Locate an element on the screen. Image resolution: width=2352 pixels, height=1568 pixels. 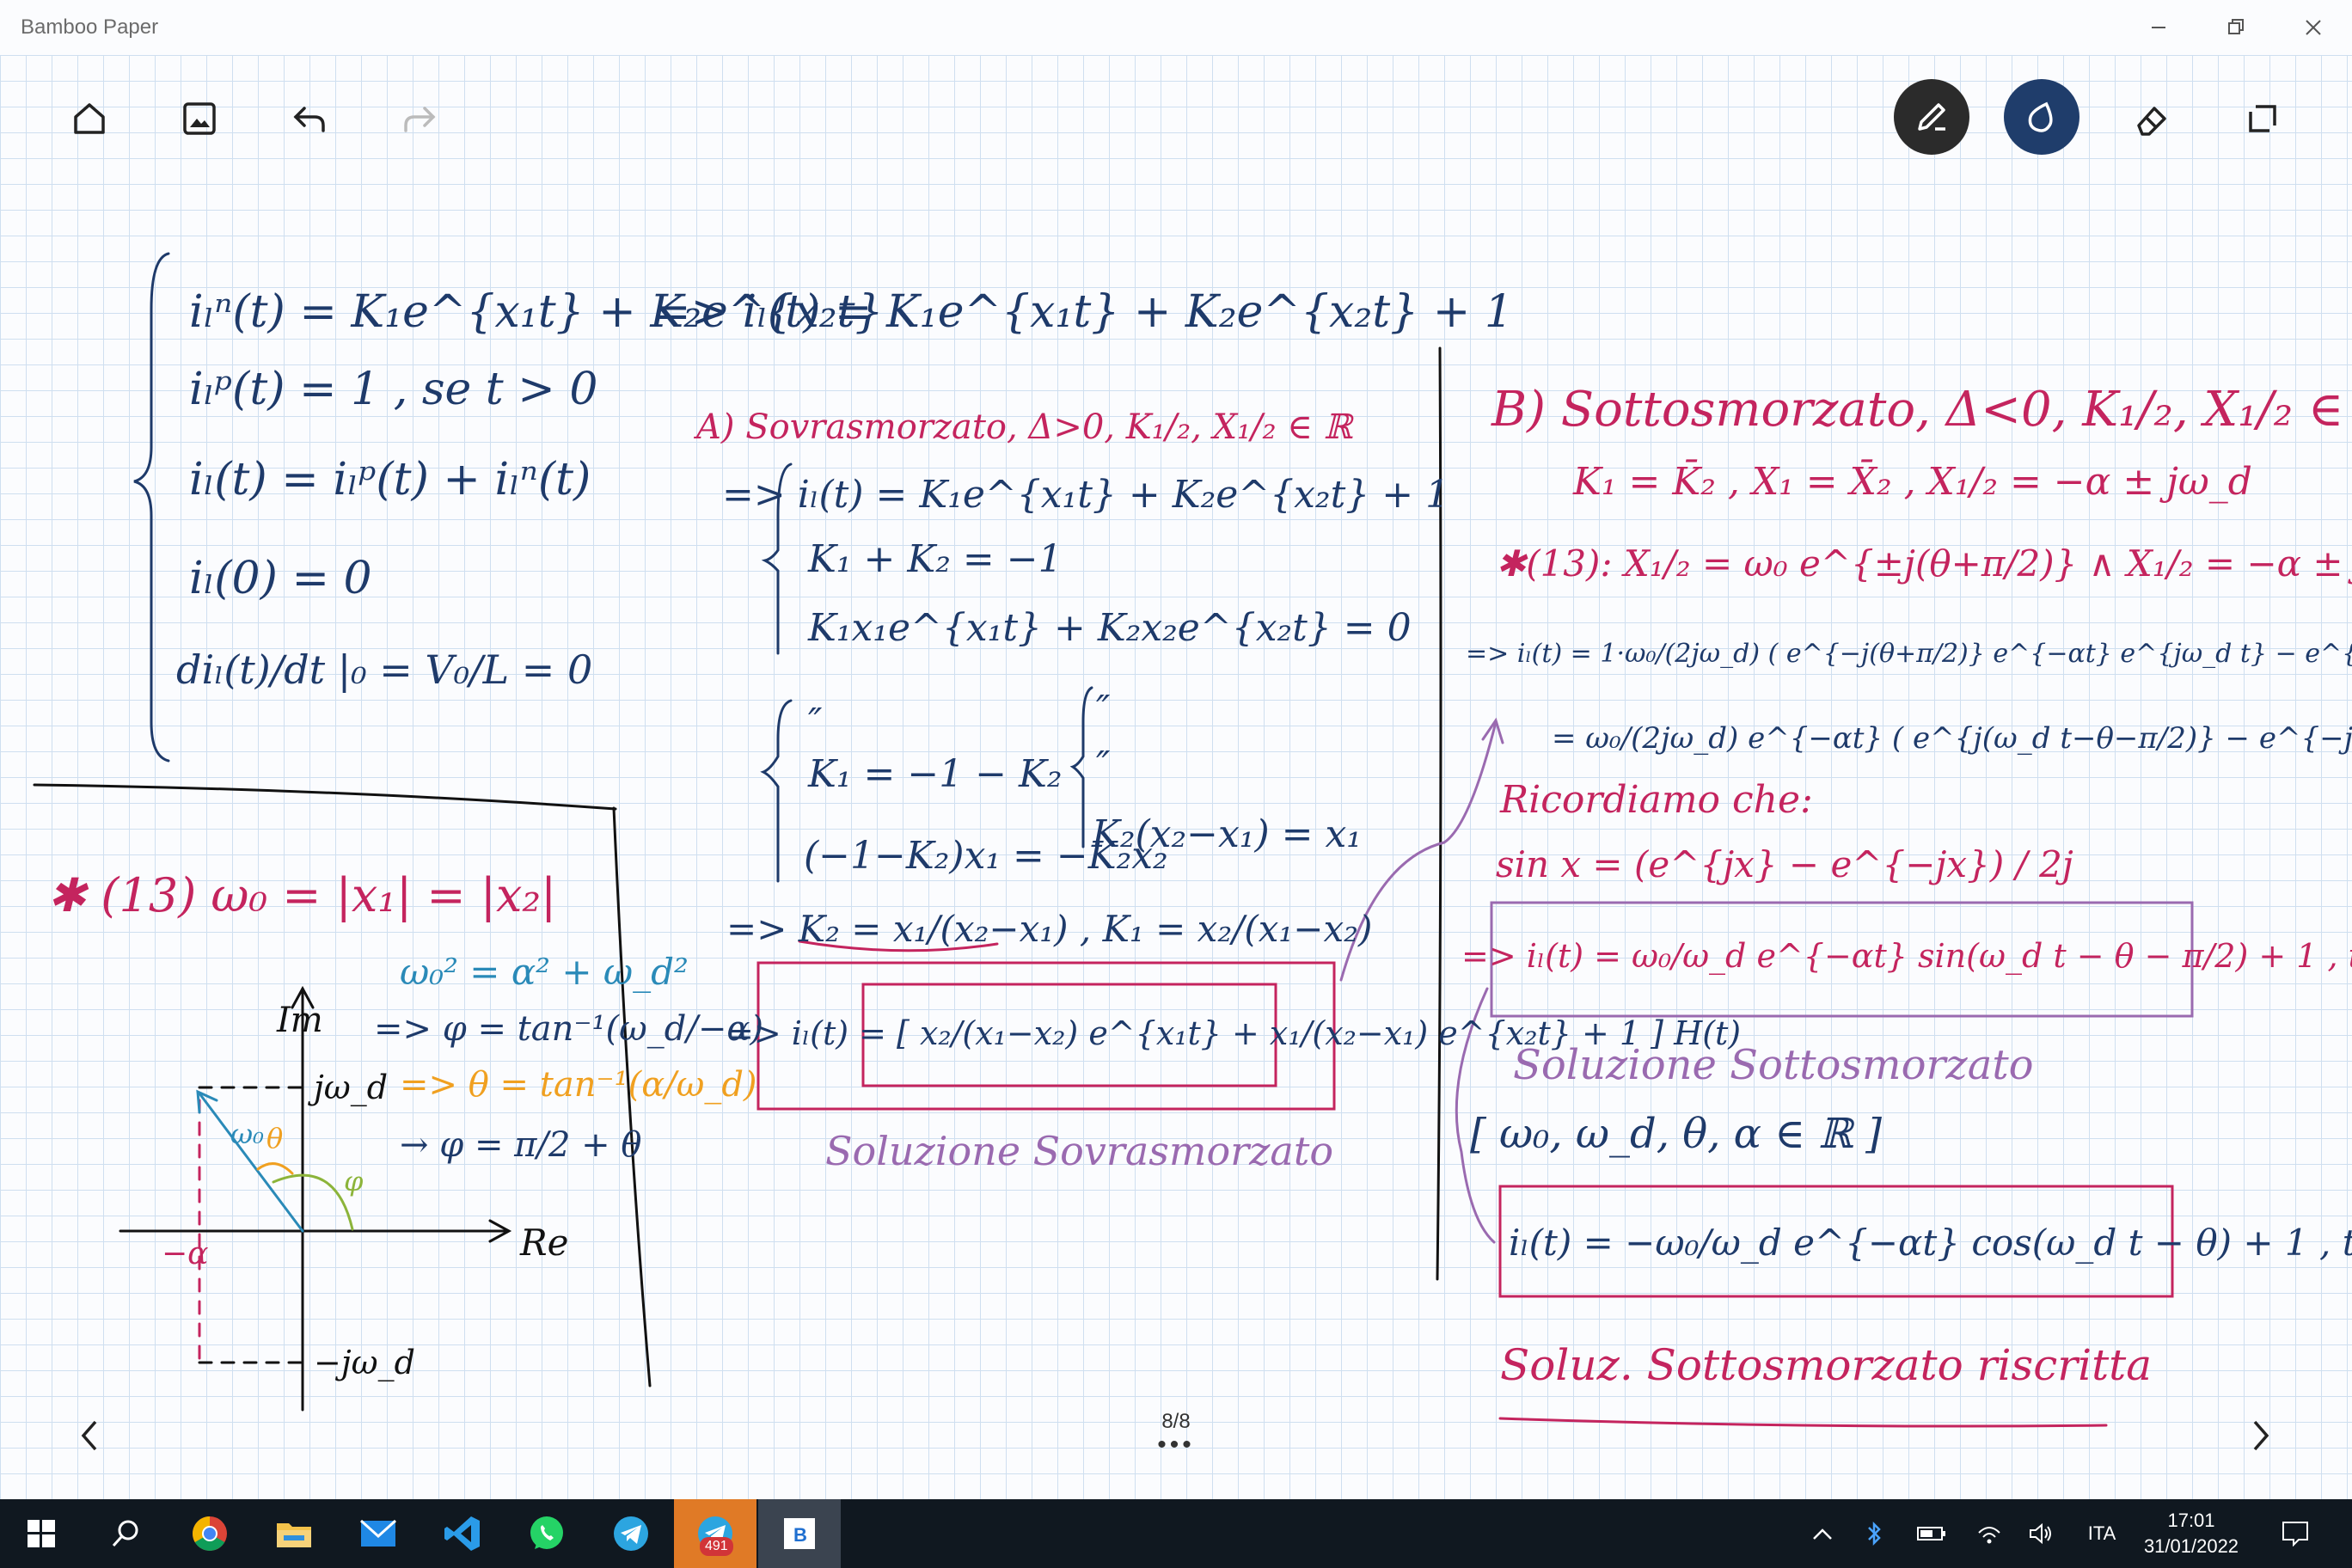
show-hidden-icons-button is located at coordinates (1822, 1533).